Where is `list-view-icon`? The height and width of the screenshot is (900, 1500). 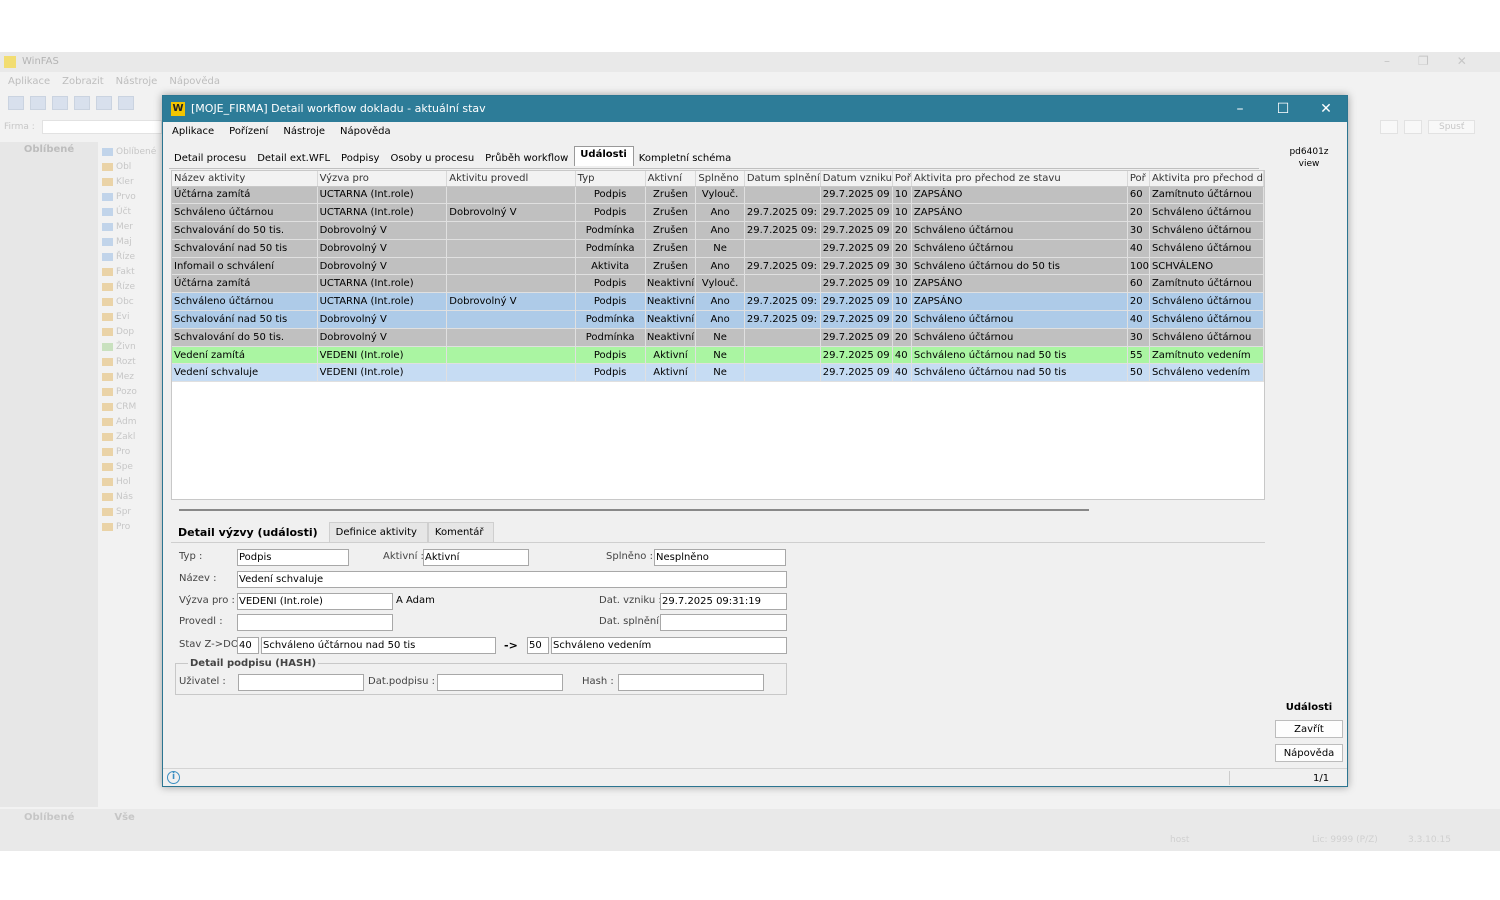
list-view-icon is located at coordinates (38, 103).